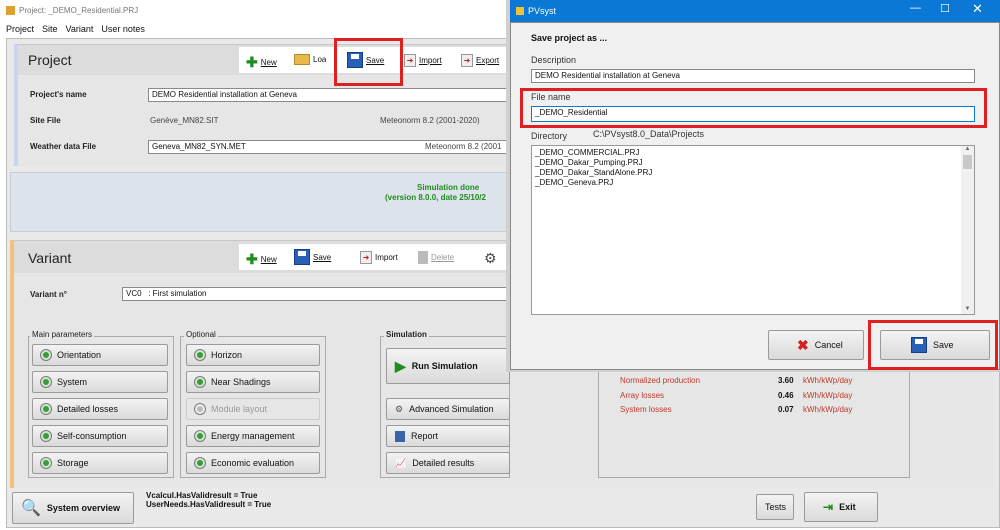 This screenshot has height=530, width=1000. What do you see at coordinates (312, 257) in the screenshot?
I see `variant-save-button: Save` at bounding box center [312, 257].